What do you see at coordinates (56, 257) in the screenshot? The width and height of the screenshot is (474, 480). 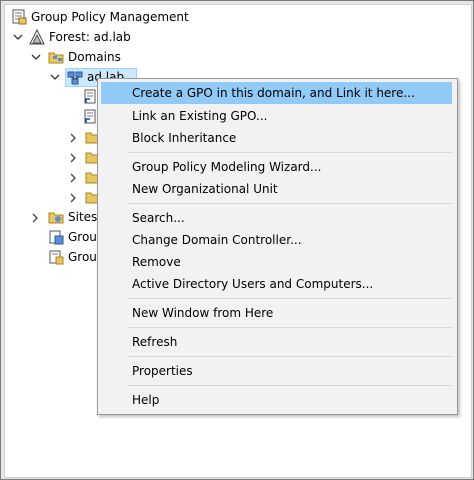 I see `results-icon` at bounding box center [56, 257].